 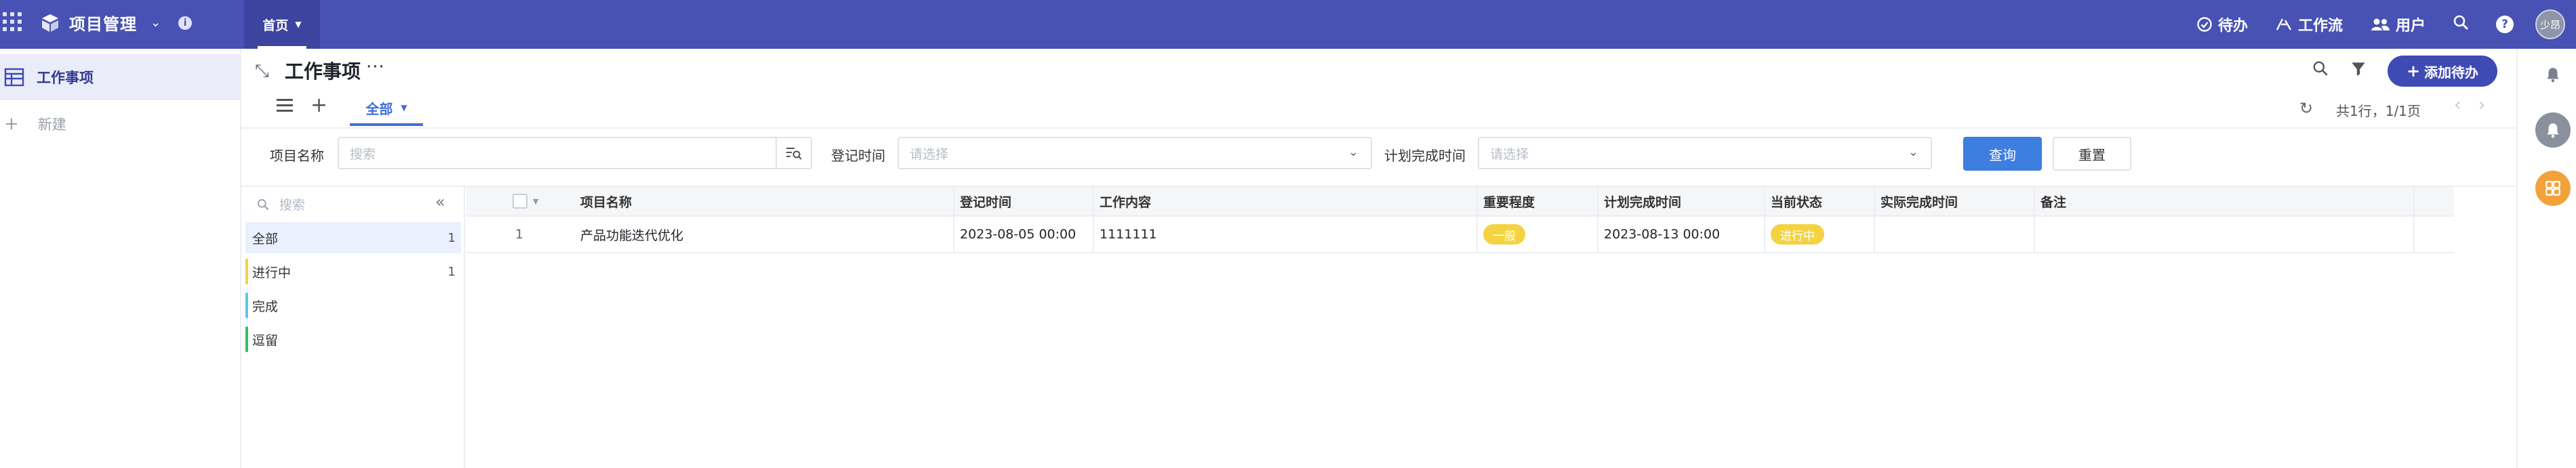 I want to click on column-header: 项目名称, so click(x=764, y=201).